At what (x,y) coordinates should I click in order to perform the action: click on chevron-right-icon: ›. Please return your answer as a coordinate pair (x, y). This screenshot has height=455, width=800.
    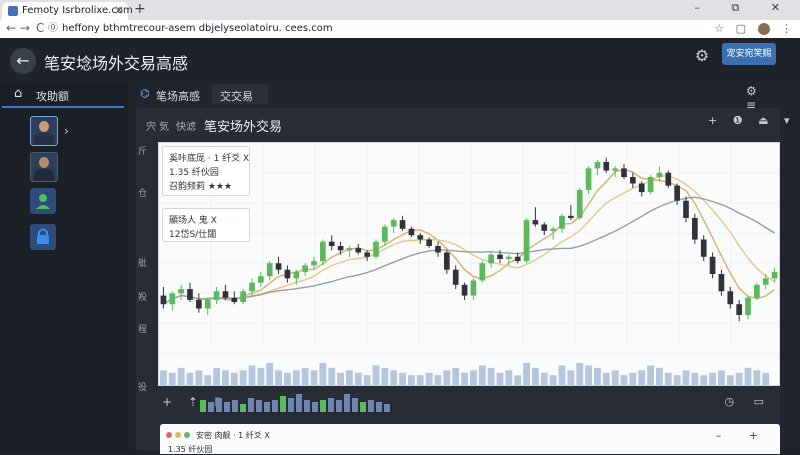
    Looking at the image, I should click on (66, 131).